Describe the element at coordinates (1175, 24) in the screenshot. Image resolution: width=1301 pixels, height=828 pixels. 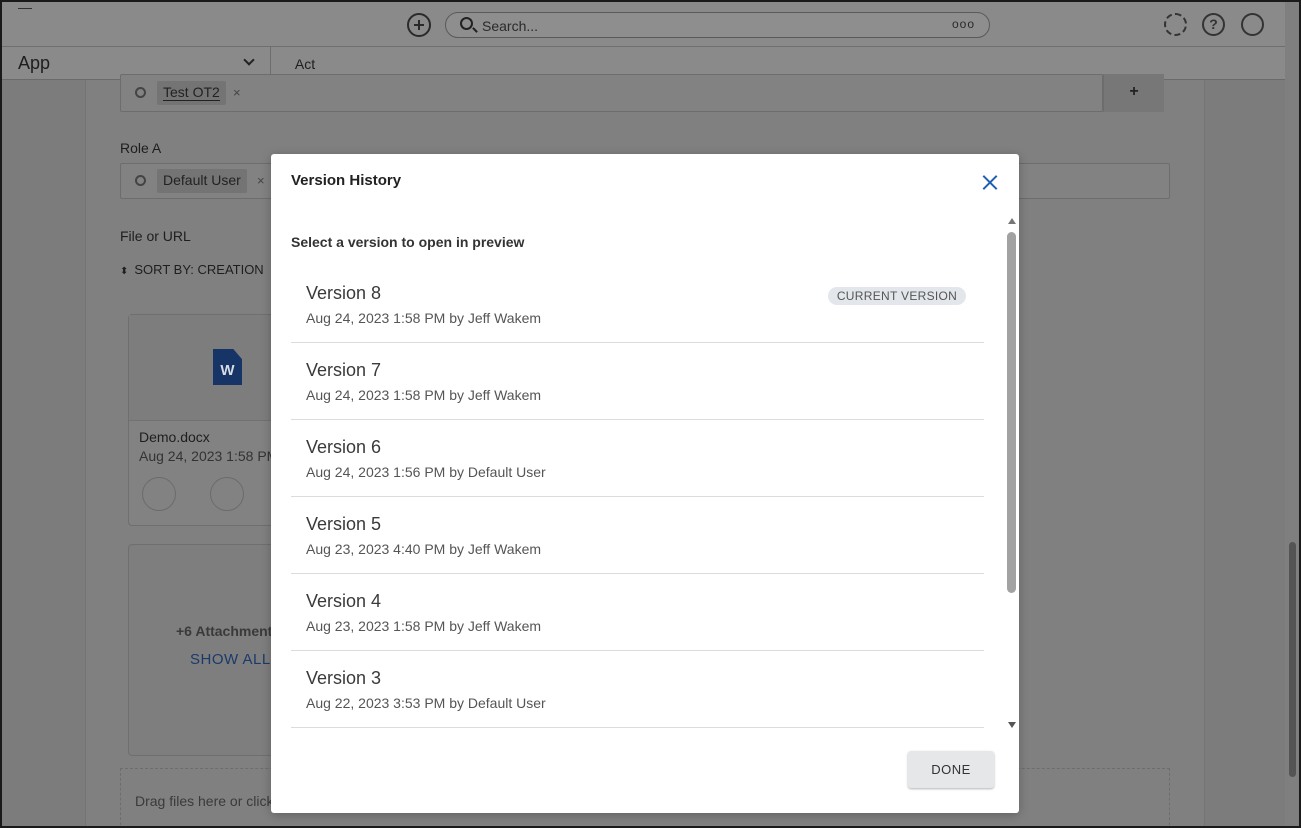
I see `gear-icon` at that location.